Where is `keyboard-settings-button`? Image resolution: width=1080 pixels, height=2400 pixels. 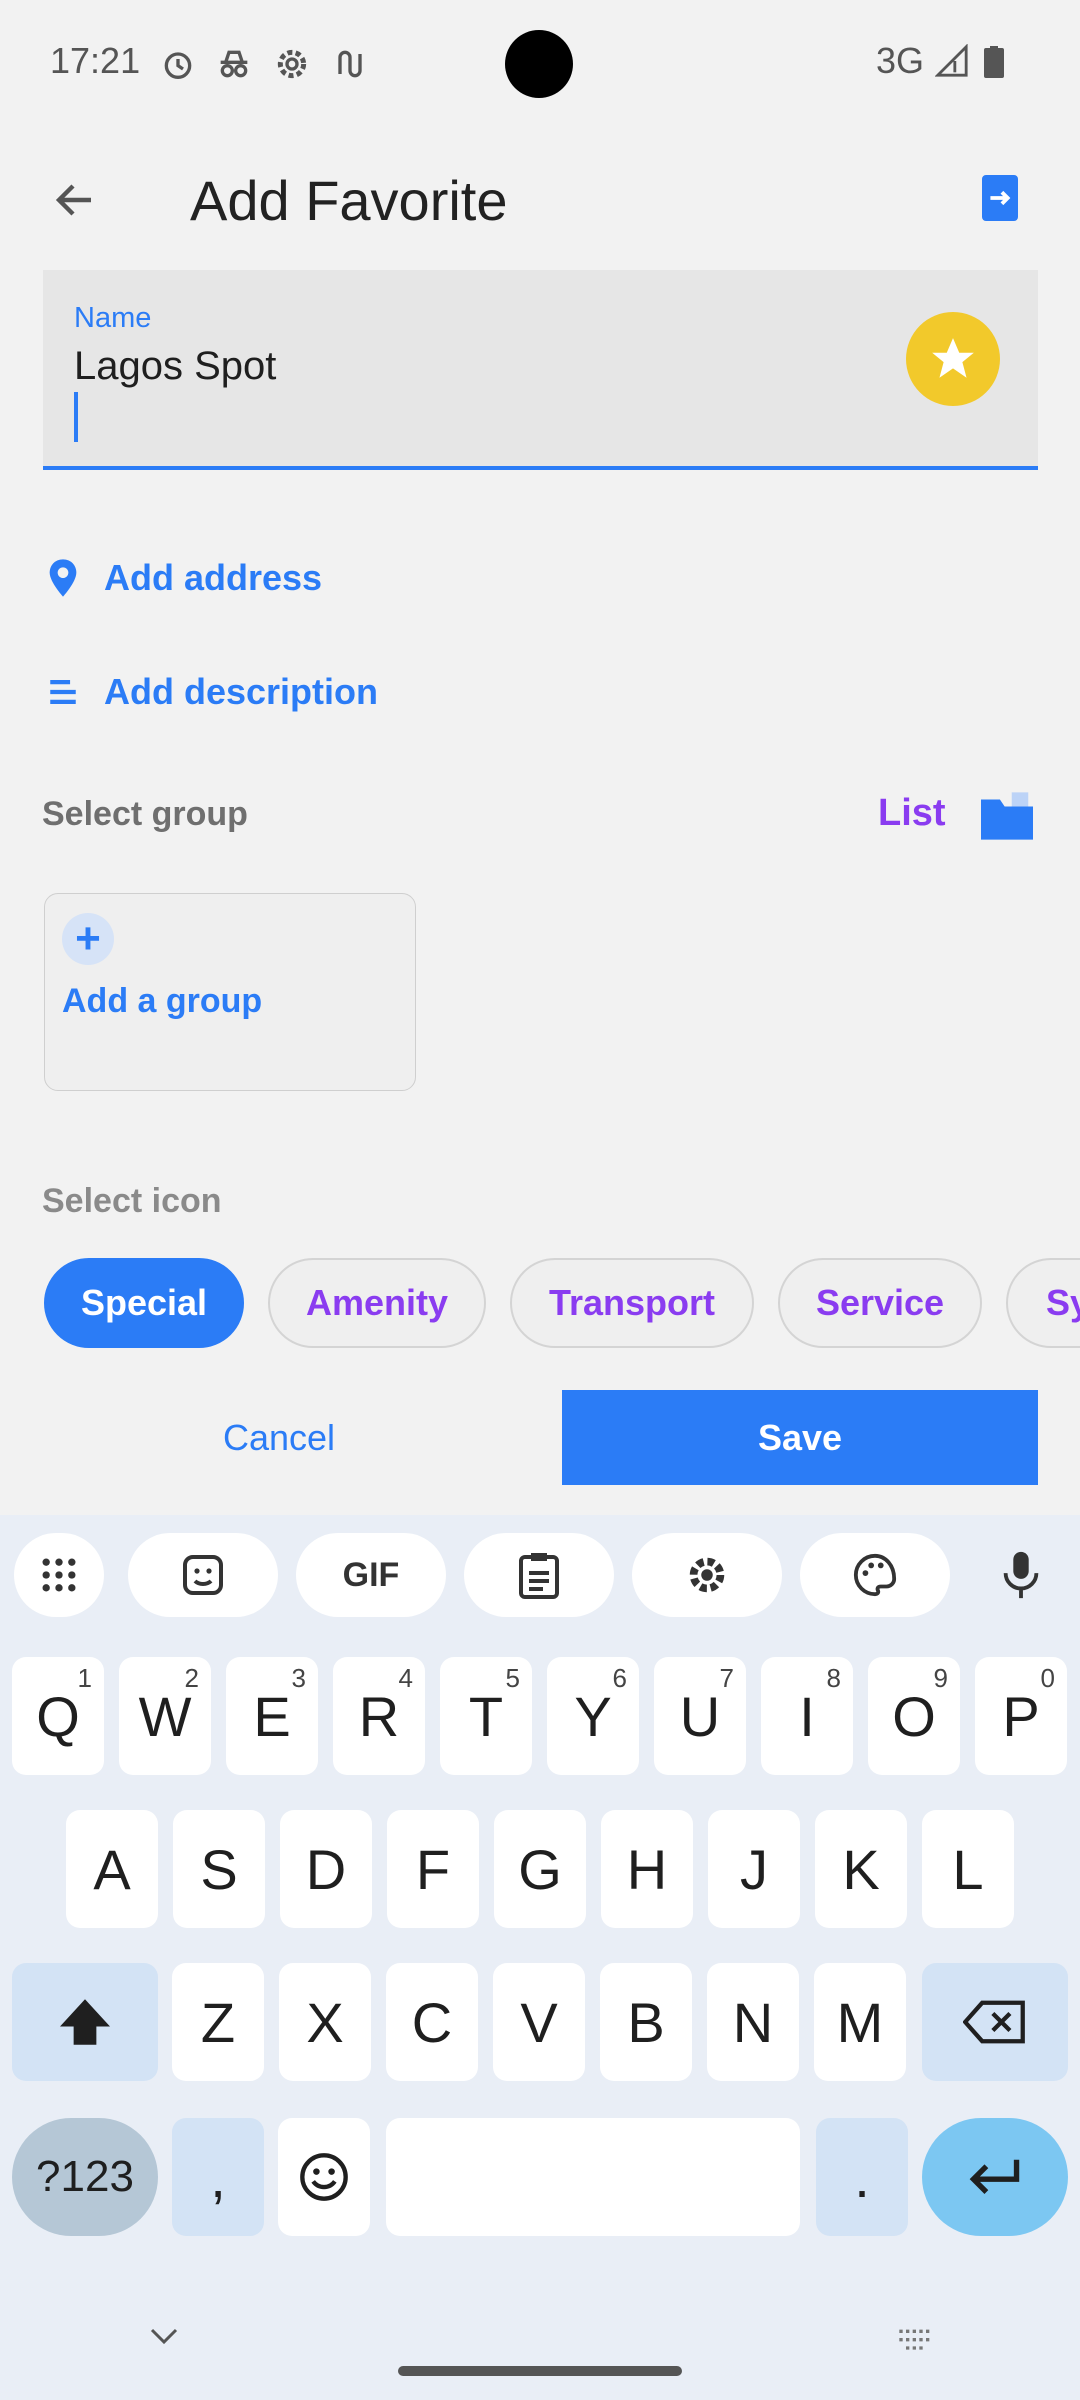
keyboard-settings-button is located at coordinates (707, 1575).